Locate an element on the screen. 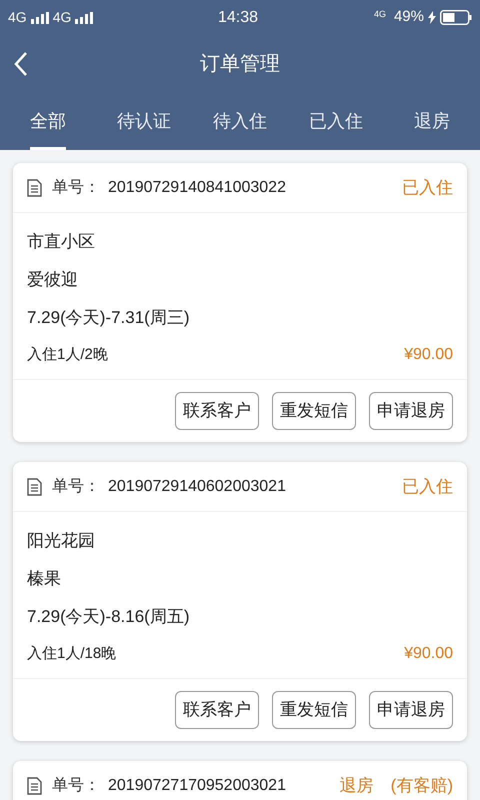 Image resolution: width=480 pixels, height=800 pixels. tab: 待入住 is located at coordinates (240, 121).